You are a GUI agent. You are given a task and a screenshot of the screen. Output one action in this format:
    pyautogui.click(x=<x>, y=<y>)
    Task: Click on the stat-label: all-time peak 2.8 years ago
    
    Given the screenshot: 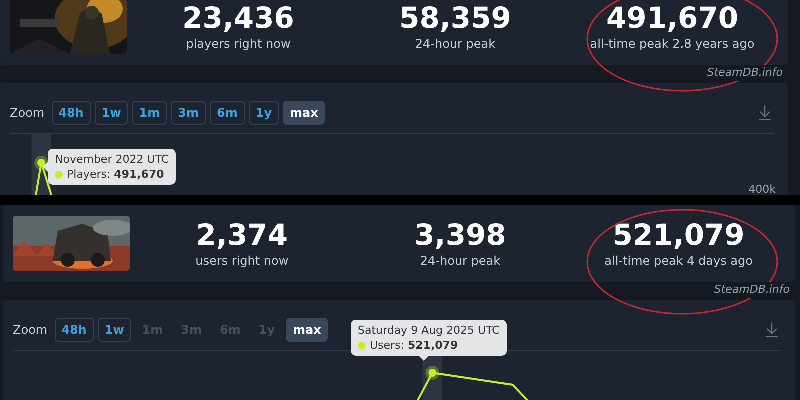 What is the action you would take?
    pyautogui.click(x=672, y=44)
    